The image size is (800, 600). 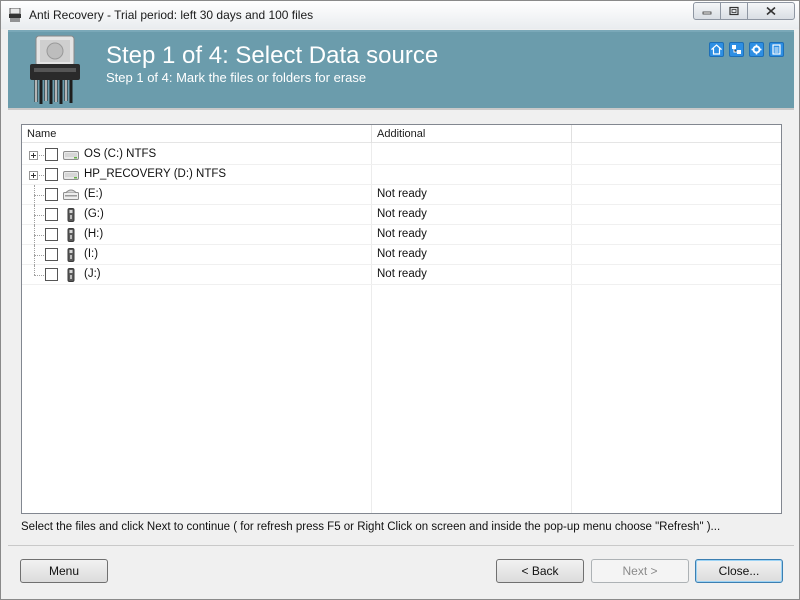 I want to click on home-button, so click(x=716, y=49).